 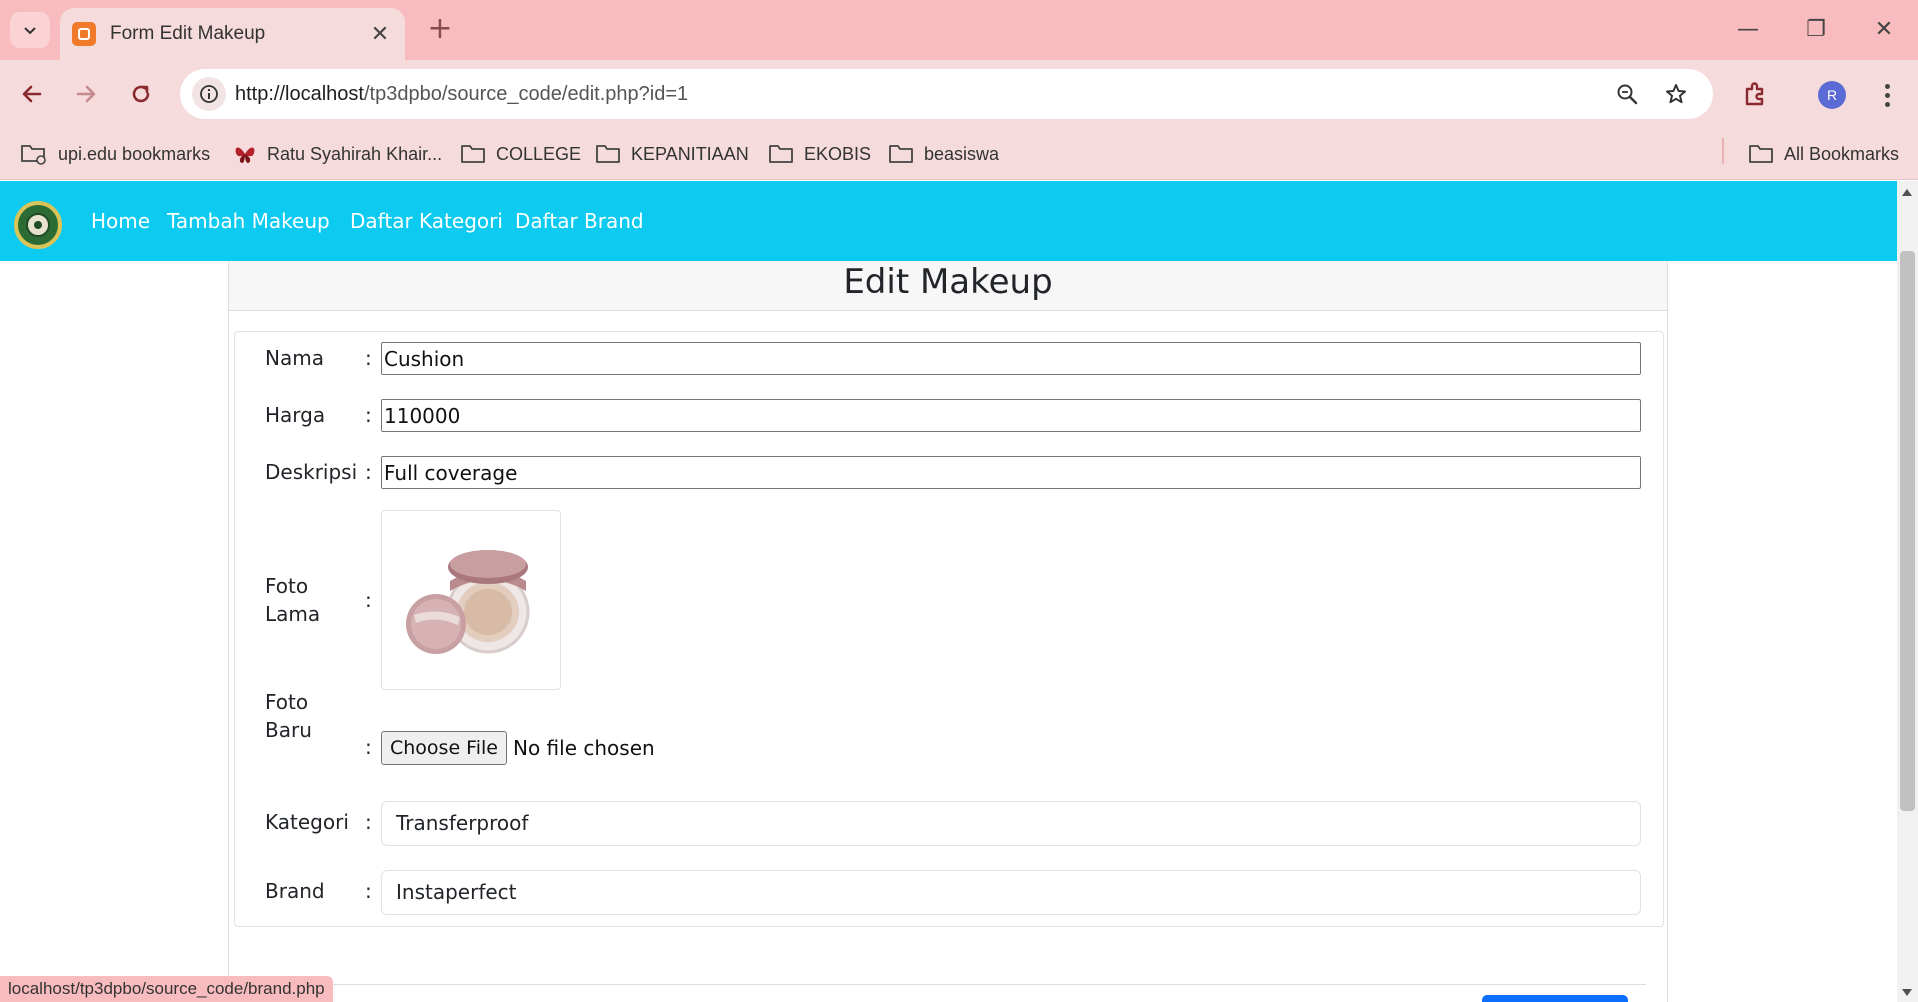 I want to click on extensions-icon, so click(x=1755, y=94).